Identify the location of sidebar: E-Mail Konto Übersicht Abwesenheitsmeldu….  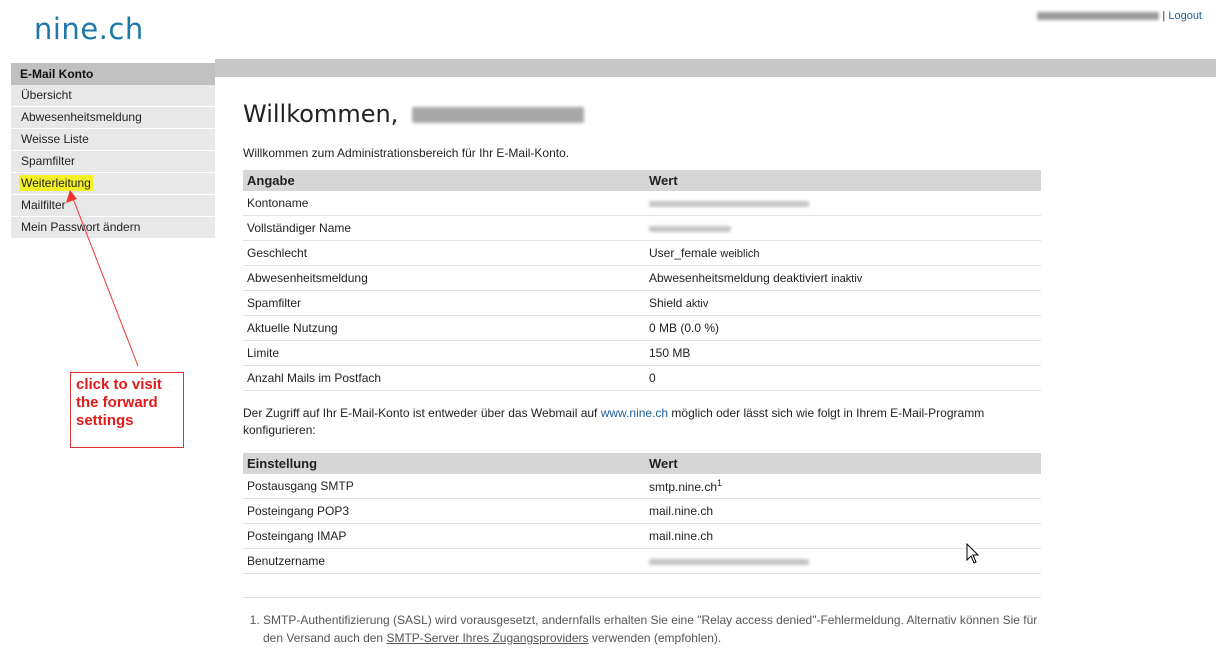
(113, 151).